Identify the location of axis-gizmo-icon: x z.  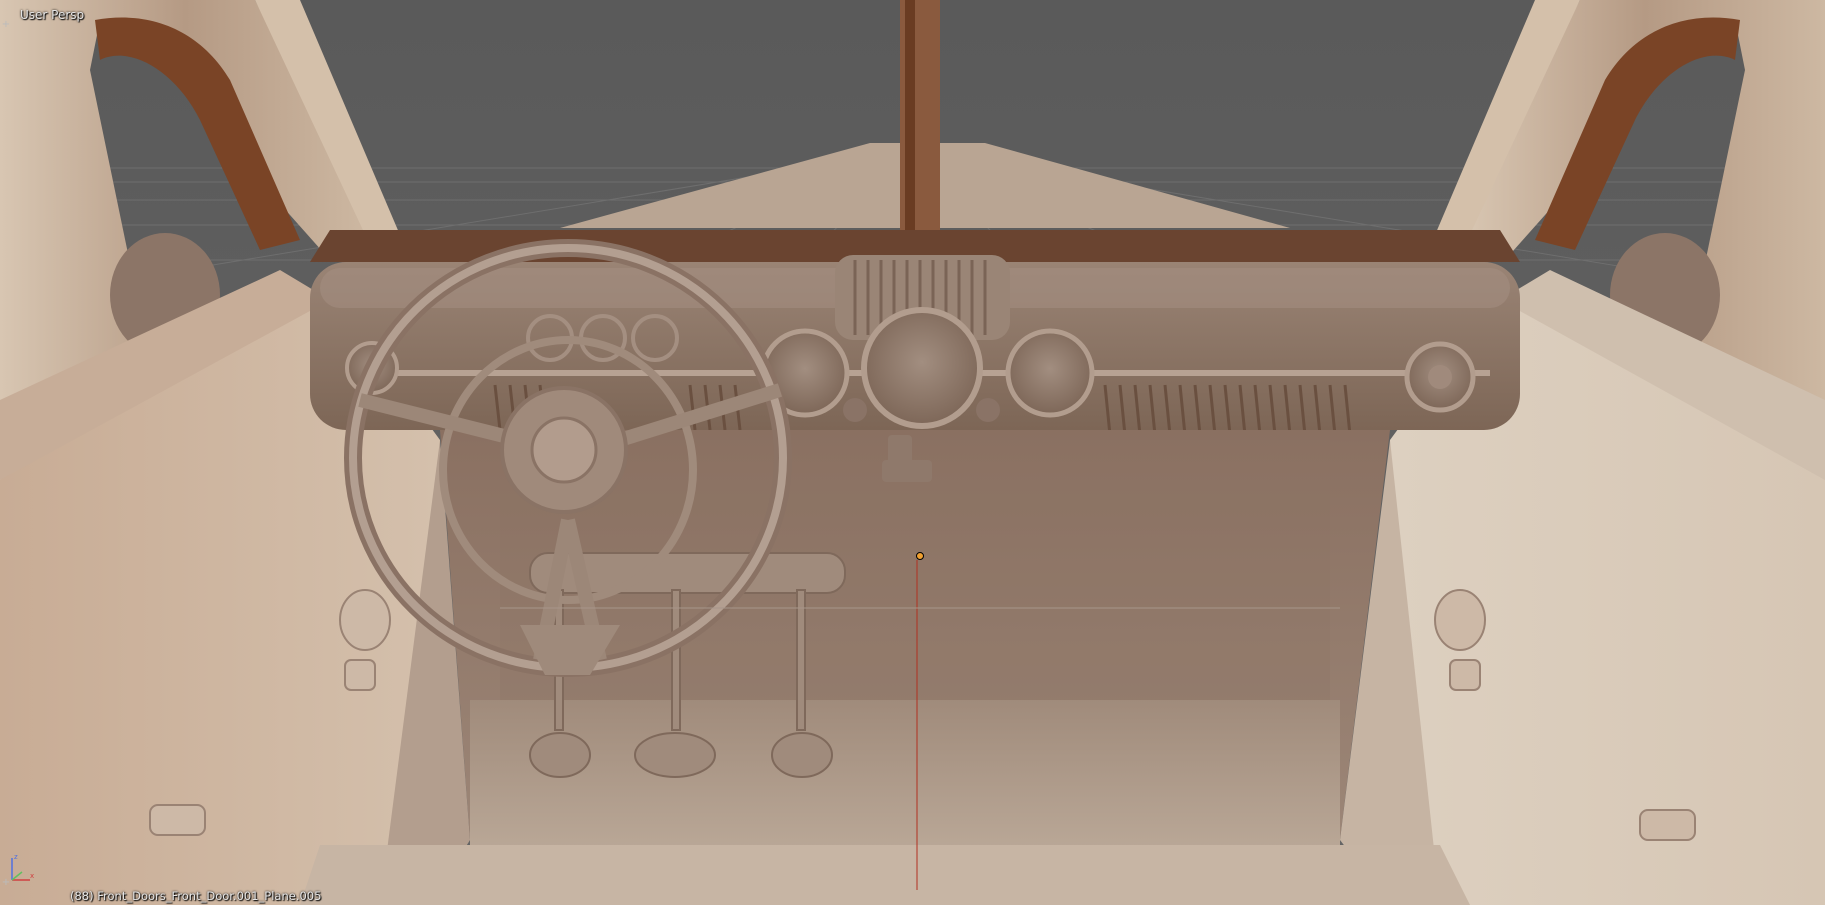
(22, 867).